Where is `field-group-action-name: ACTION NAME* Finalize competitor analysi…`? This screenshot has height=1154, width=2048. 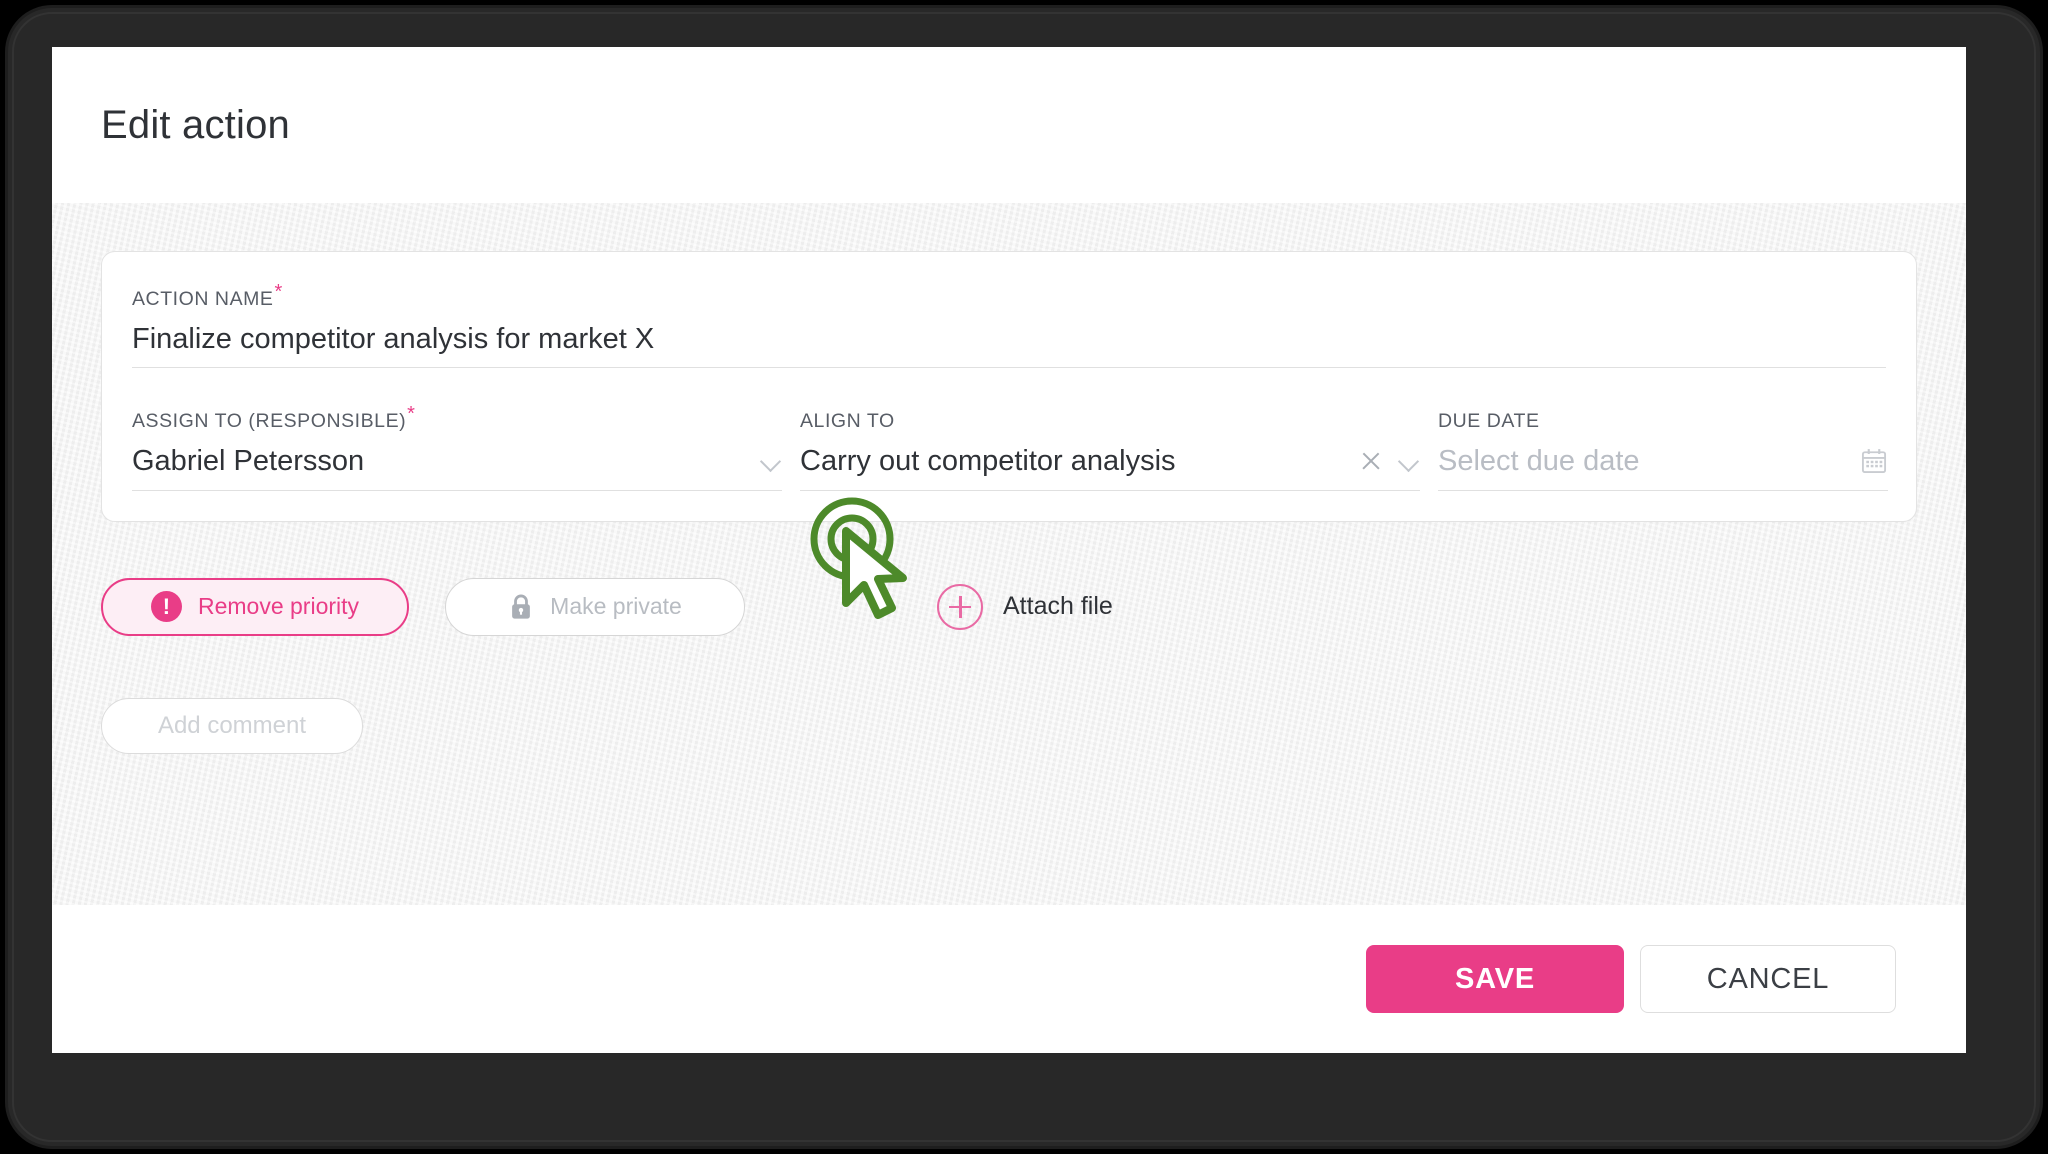 field-group-action-name: ACTION NAME* Finalize competitor analysi… is located at coordinates (1009, 325).